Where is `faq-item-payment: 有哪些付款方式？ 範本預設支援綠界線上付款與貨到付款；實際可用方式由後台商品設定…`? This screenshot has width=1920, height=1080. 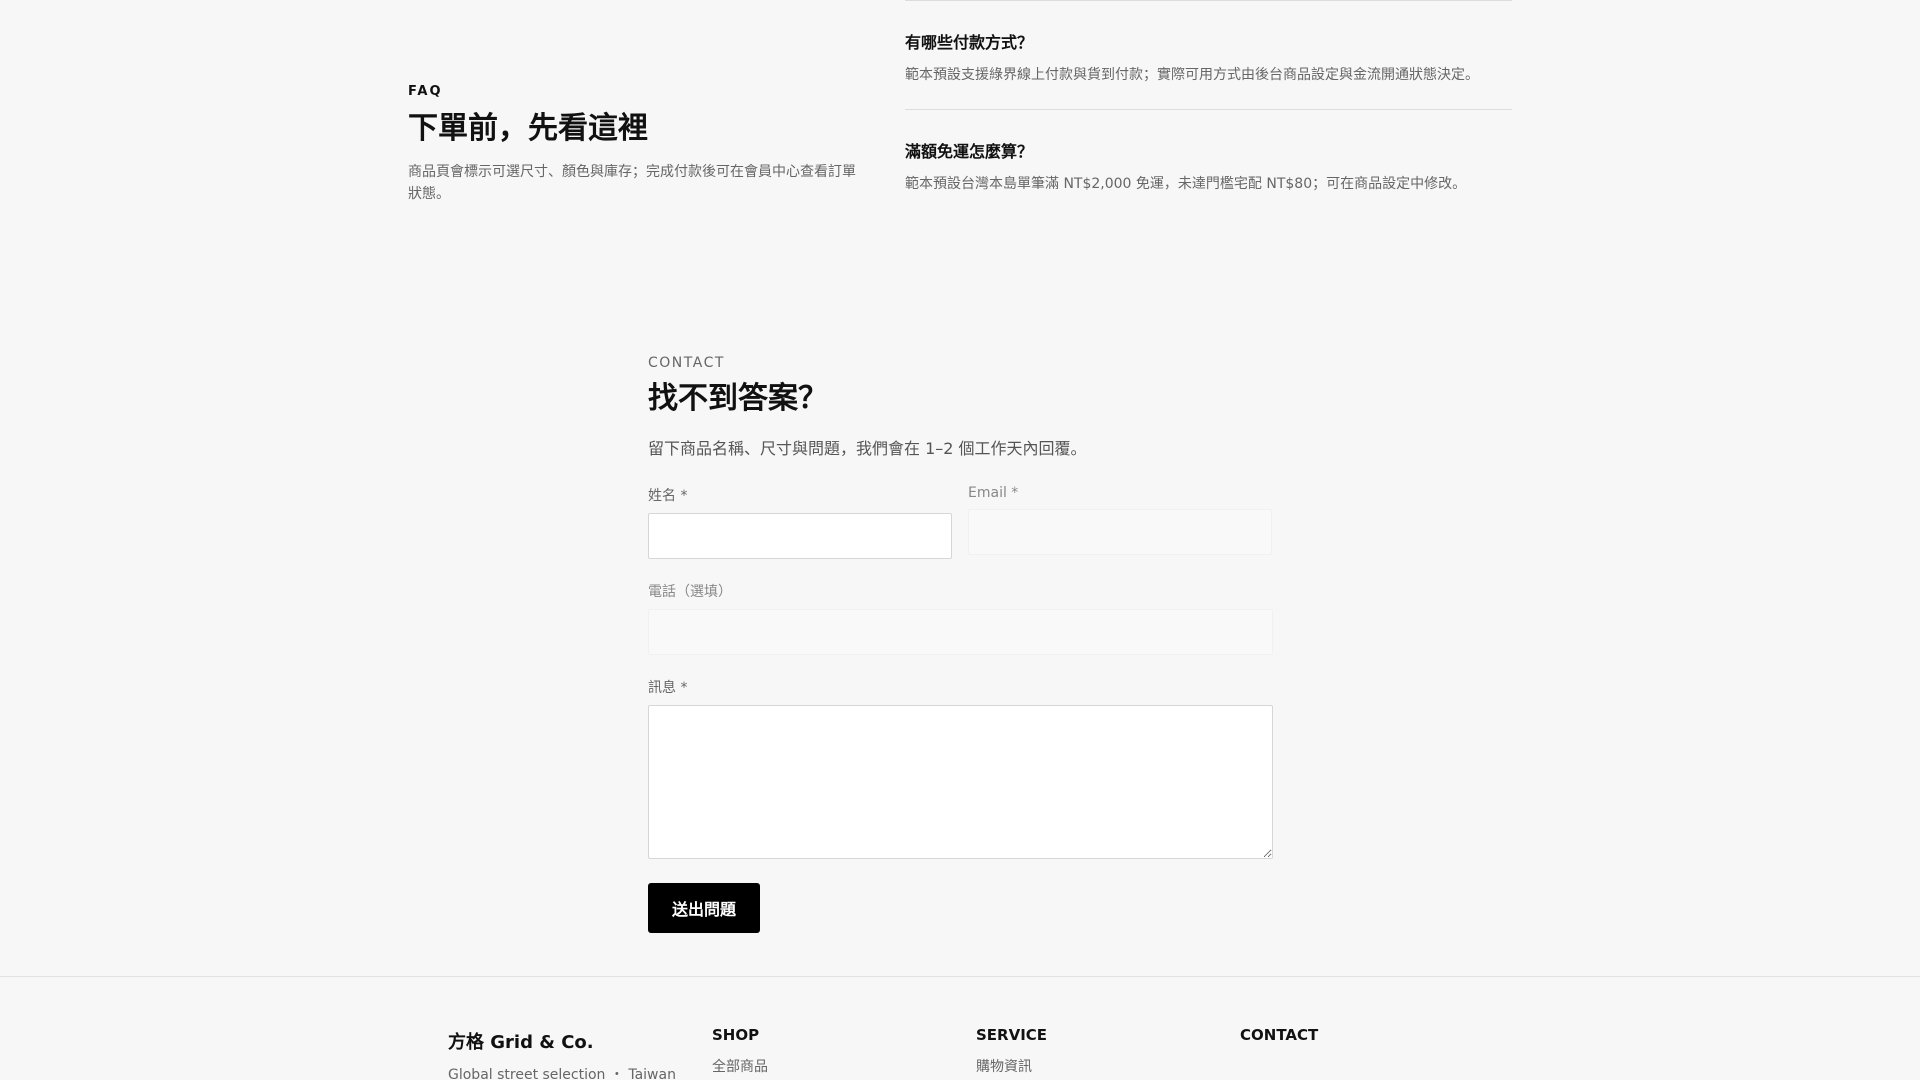 faq-item-payment: 有哪些付款方式？ 範本預設支援綠界線上付款與貨到付款；實際可用方式由後台商品設定… is located at coordinates (1208, 54).